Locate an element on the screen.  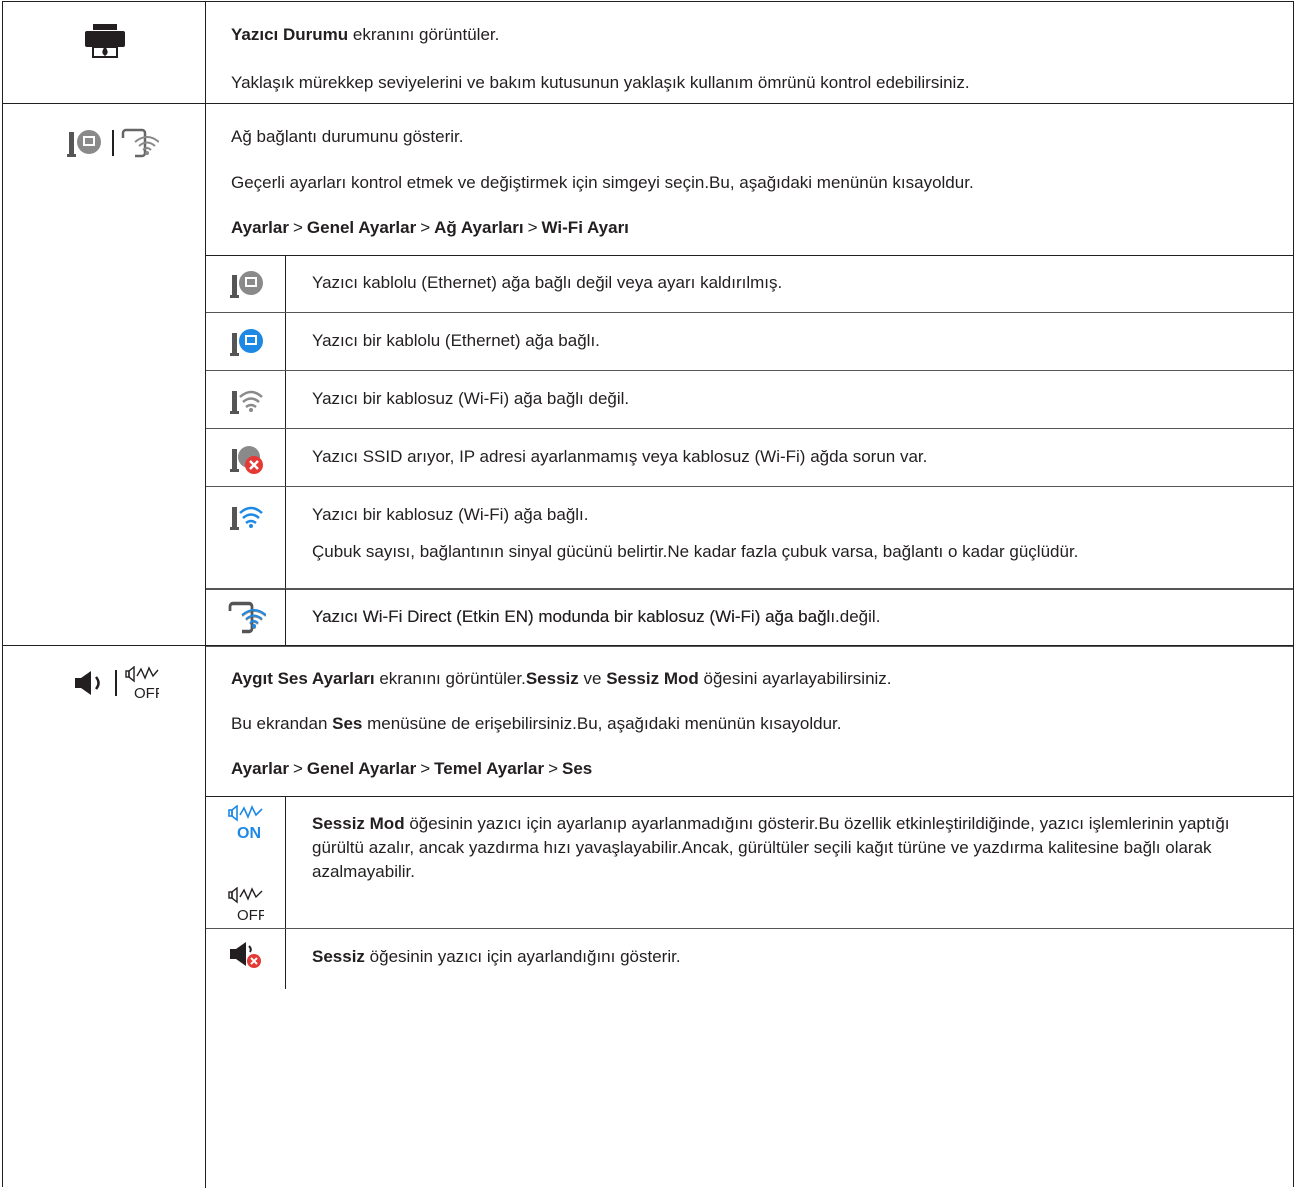
network-desc: Ağ bağlantı durumunu gösterir. is located at coordinates (347, 136).